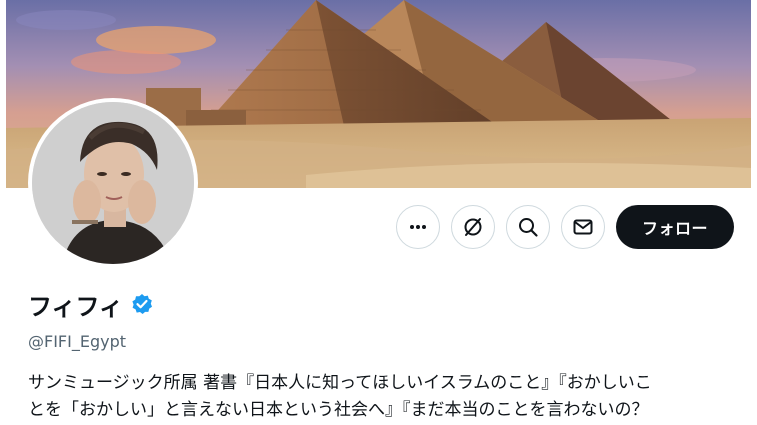 This screenshot has height=425, width=757. I want to click on bio-line: サンミュージック所属 著書『日本人に知ってほしいイスラムのこと』『おかしいこ, so click(340, 383).